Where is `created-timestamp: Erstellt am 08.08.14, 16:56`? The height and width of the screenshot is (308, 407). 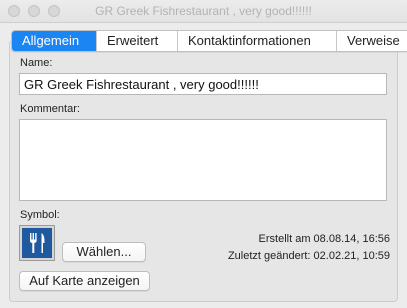
created-timestamp: Erstellt am 08.08.14, 16:56 is located at coordinates (324, 239).